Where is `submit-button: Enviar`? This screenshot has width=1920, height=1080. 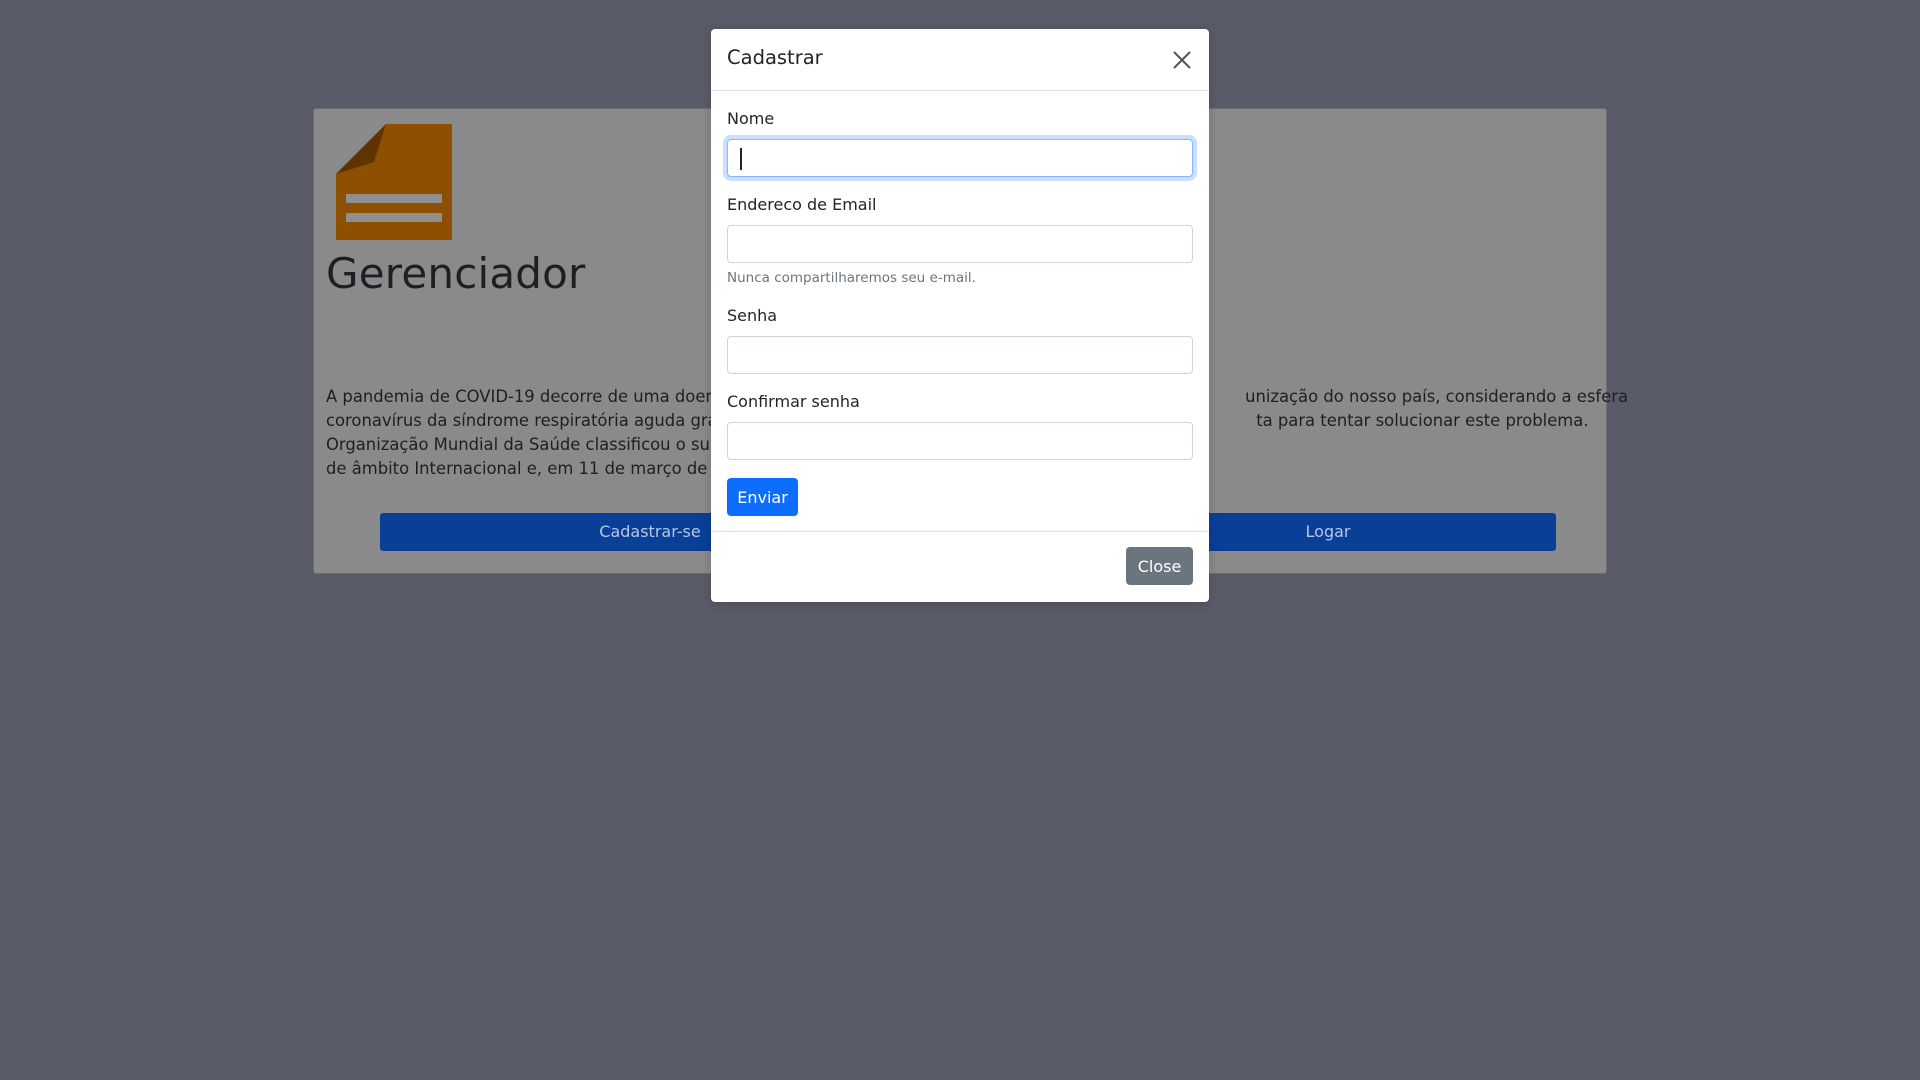
submit-button: Enviar is located at coordinates (762, 497).